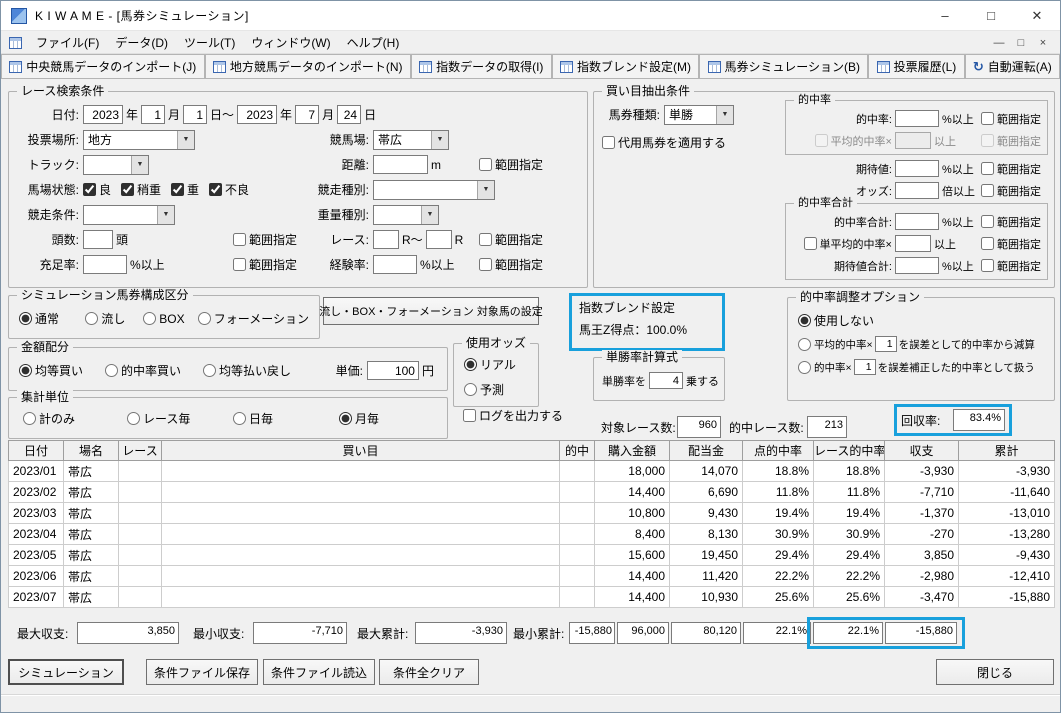 Image resolution: width=1061 pixels, height=713 pixels. I want to click on expect-total-range-checkbox: 範囲指定, so click(1011, 266).